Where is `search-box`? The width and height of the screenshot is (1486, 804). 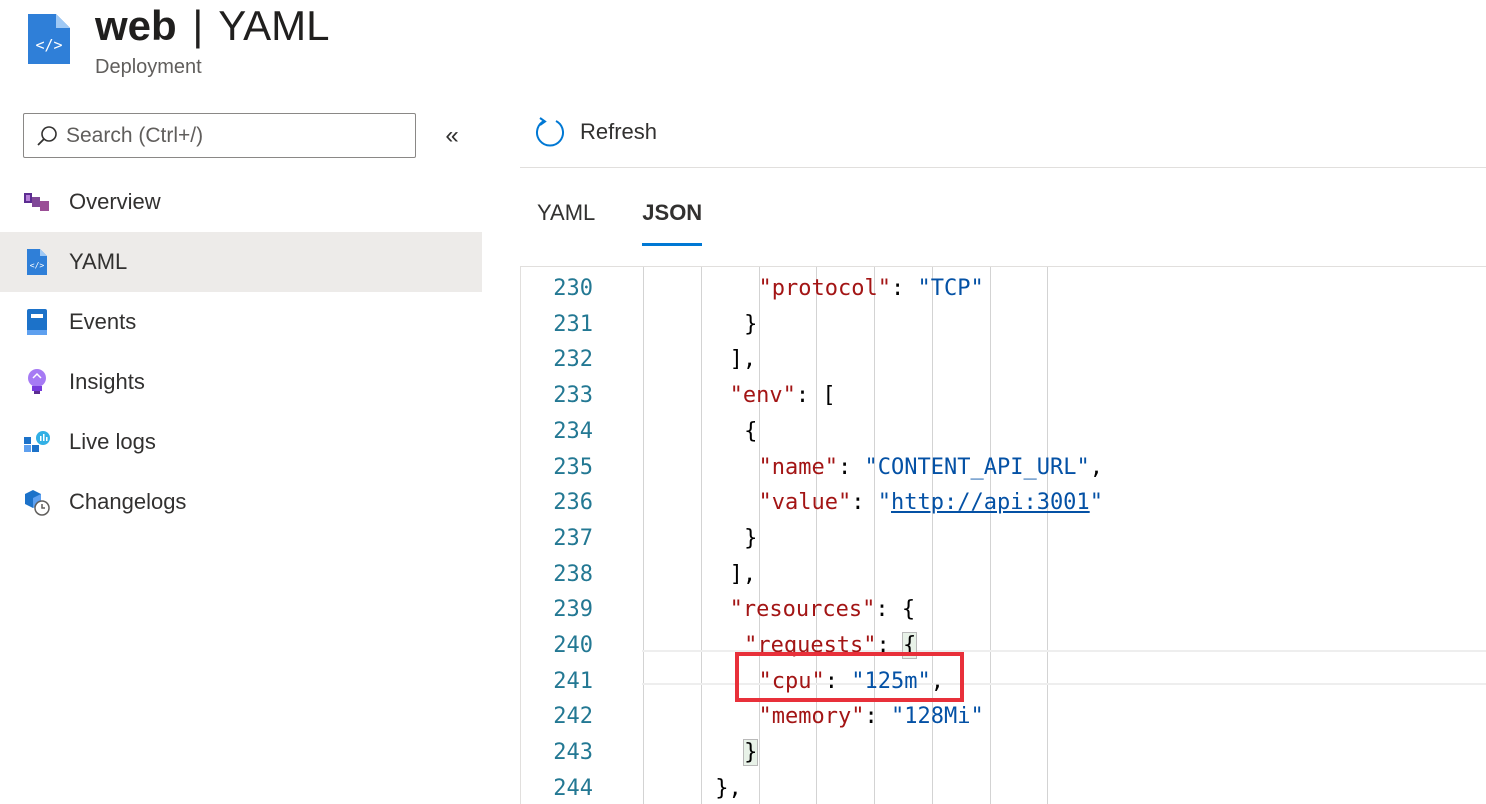 search-box is located at coordinates (219, 135).